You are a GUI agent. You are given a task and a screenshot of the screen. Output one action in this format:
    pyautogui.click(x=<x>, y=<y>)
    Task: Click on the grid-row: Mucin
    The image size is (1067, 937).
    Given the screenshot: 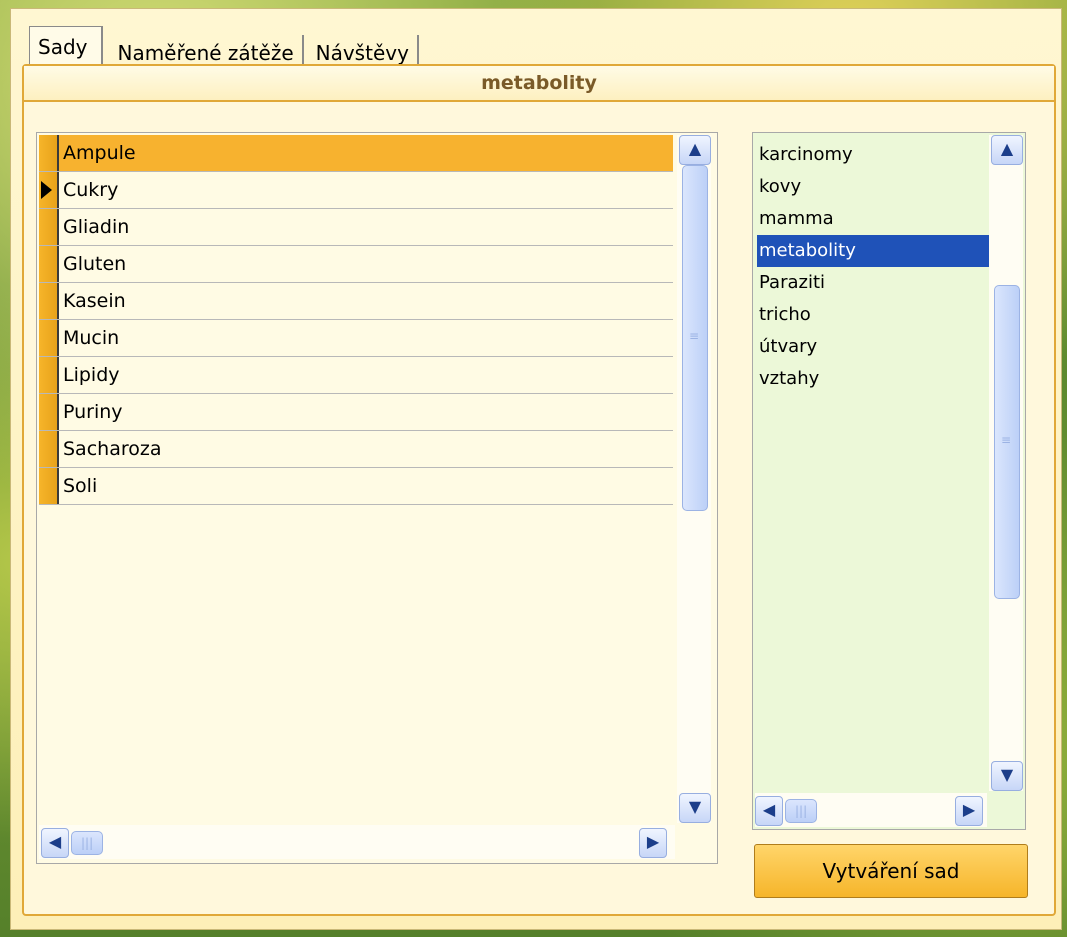 What is the action you would take?
    pyautogui.click(x=356, y=338)
    